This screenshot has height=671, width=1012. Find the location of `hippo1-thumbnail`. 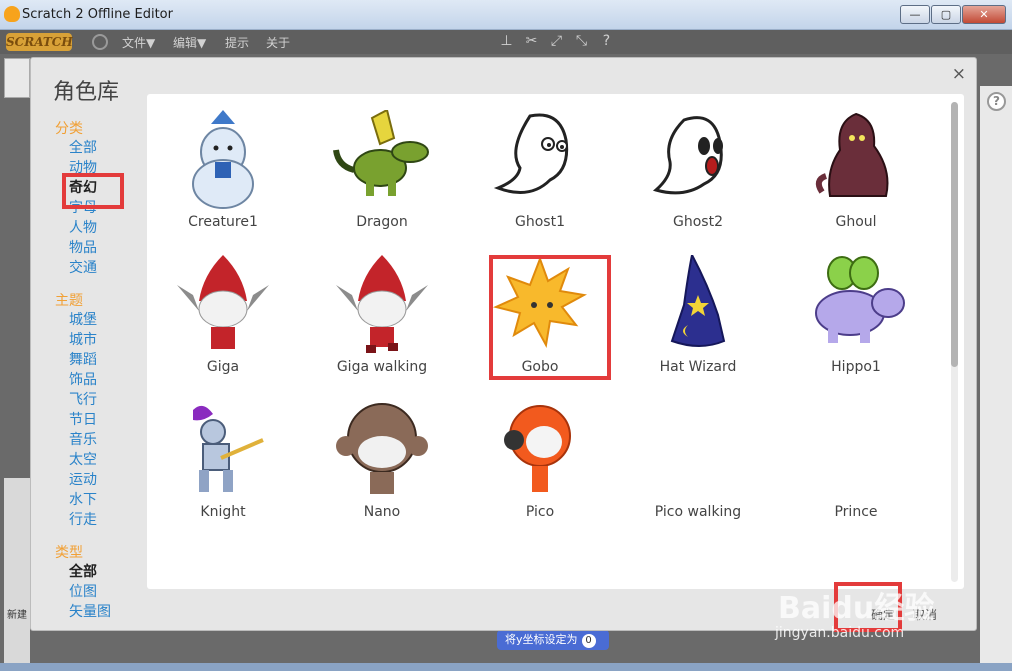

hippo1-thumbnail is located at coordinates (860, 299).